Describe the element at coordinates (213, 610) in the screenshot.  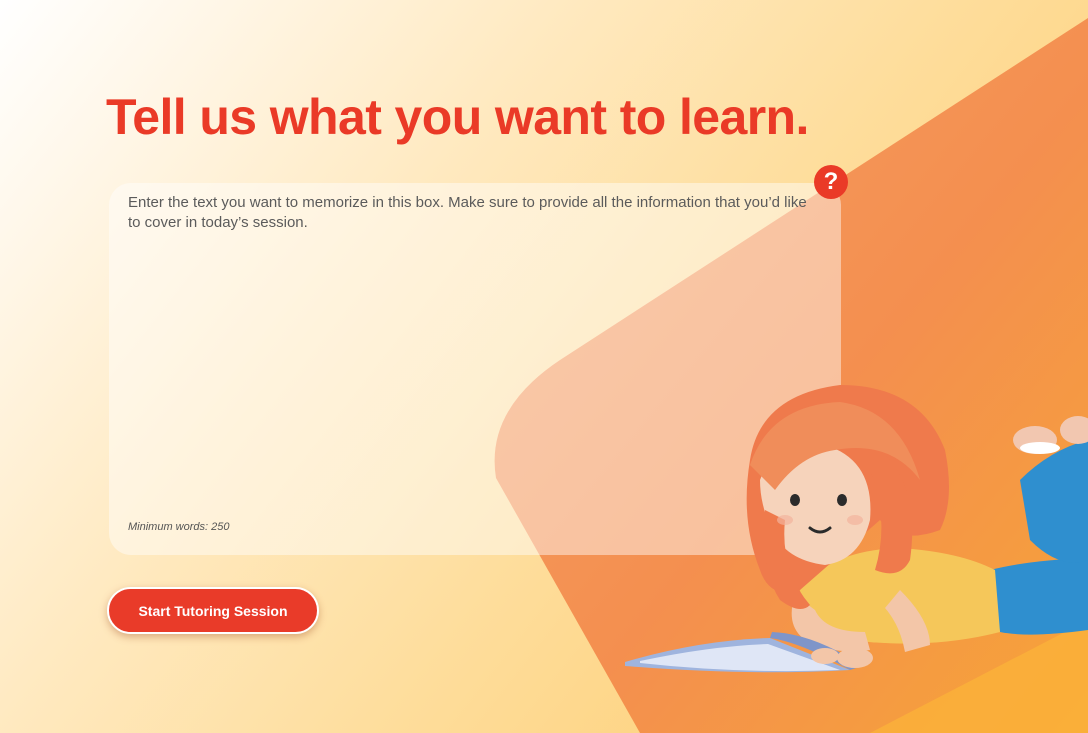
I see `start-tutoring-session-button: Start Tutoring Session` at that location.